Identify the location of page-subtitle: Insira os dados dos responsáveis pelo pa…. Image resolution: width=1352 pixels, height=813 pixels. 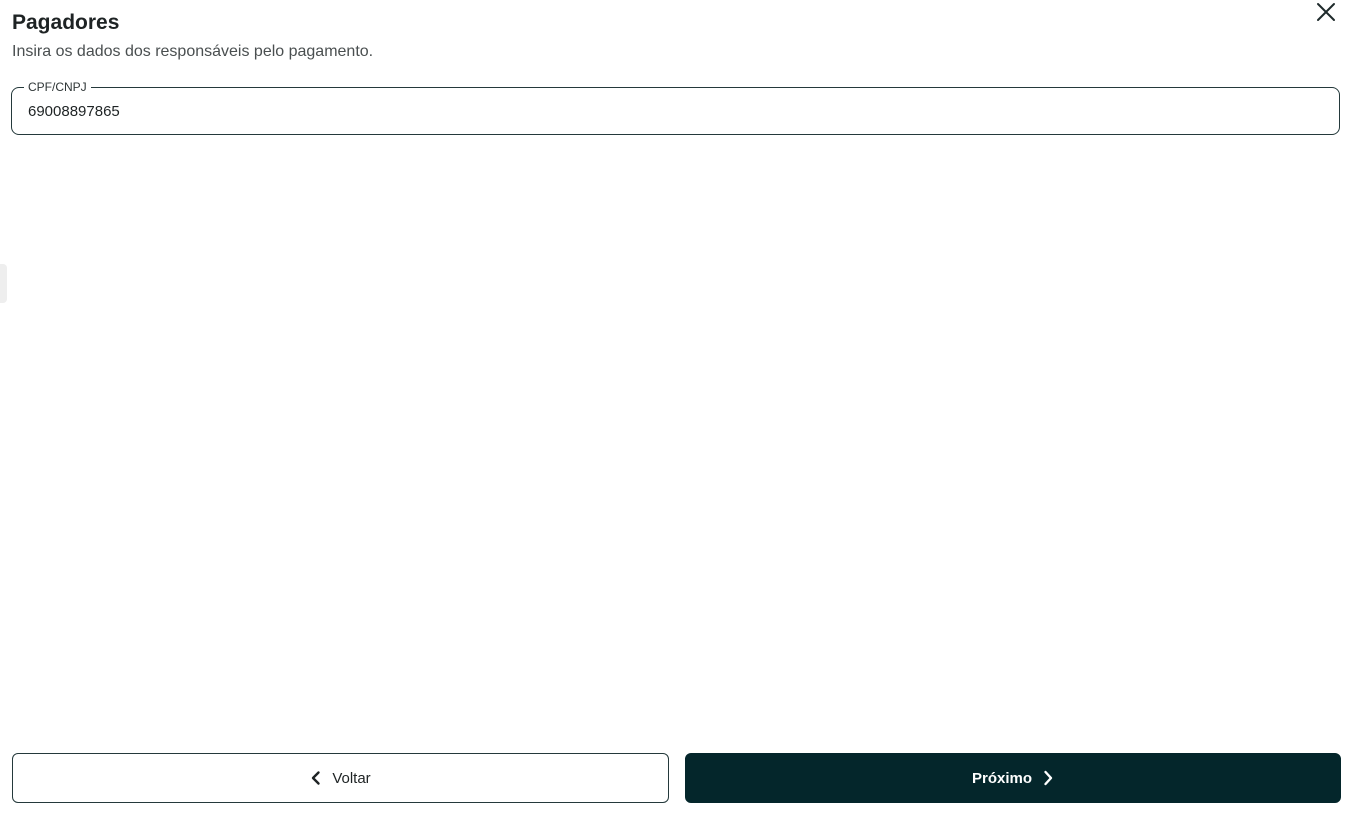
(193, 51).